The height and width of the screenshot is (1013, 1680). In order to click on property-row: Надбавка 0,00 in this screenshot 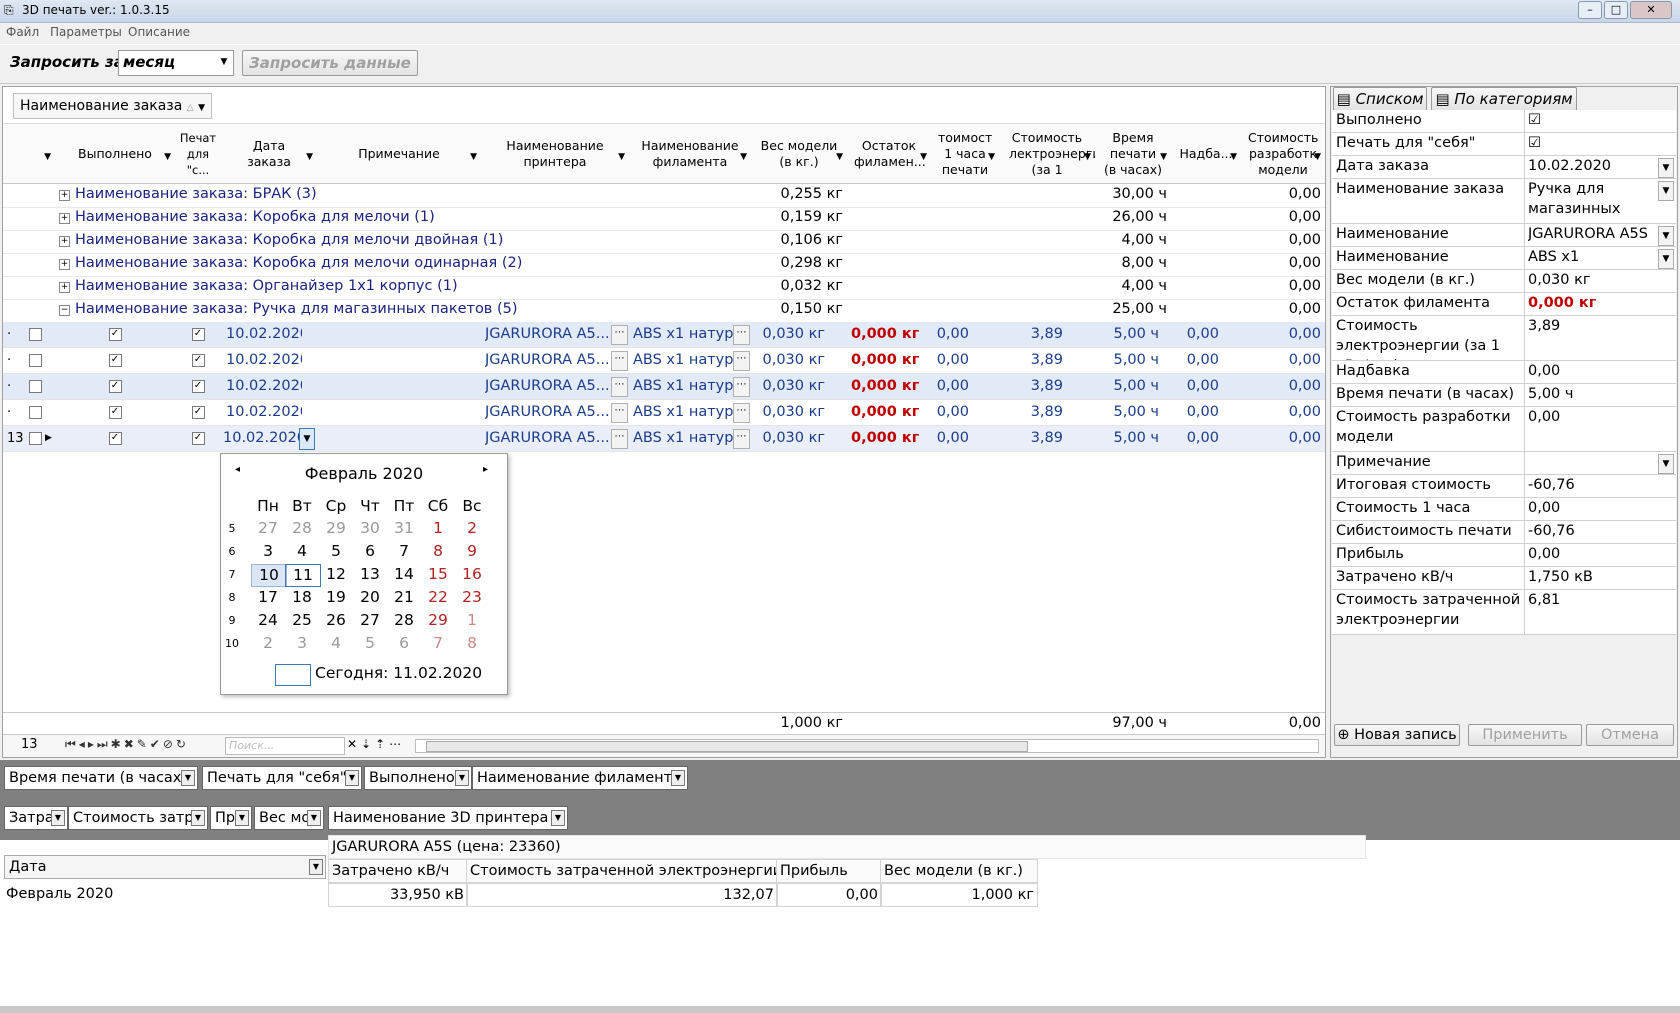, I will do `click(1504, 372)`.